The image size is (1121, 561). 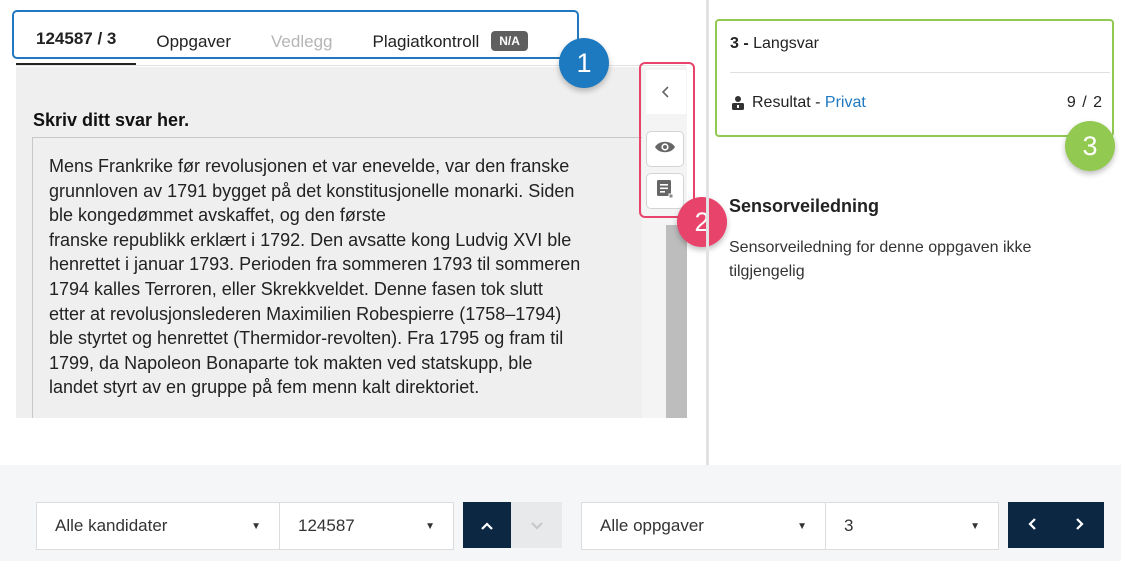 I want to click on tab-attachments: Vedlegg, so click(x=302, y=41).